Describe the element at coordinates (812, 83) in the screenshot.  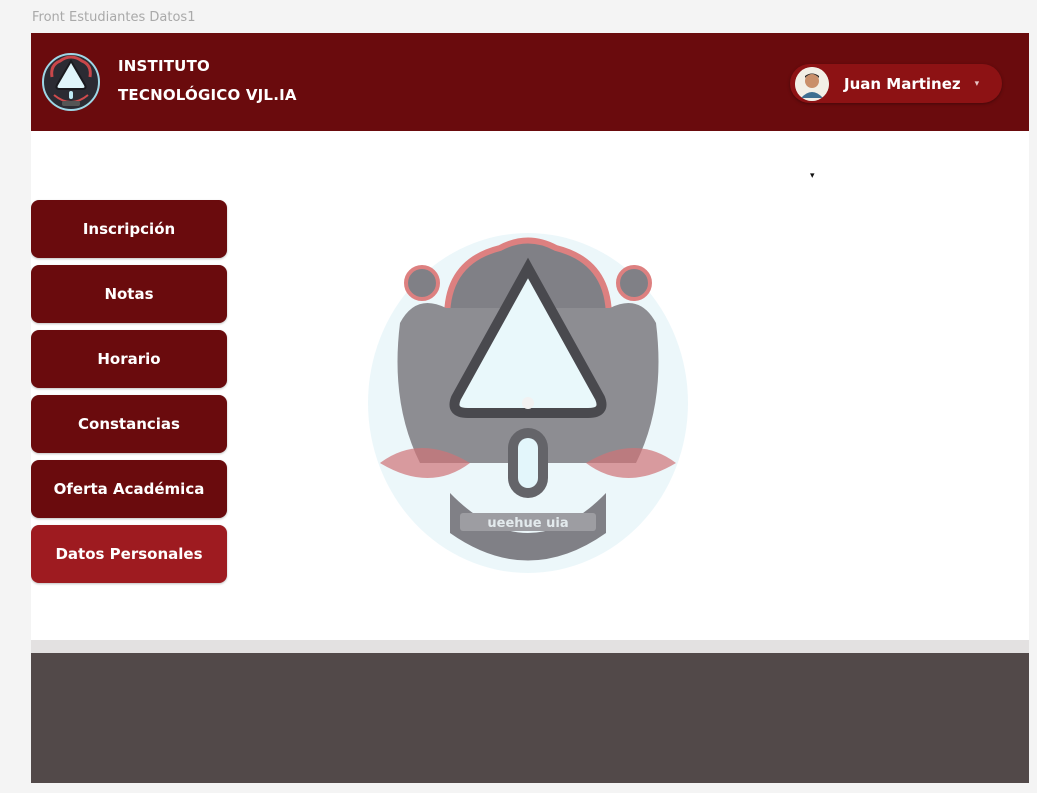
I see `user-avatar-icon` at that location.